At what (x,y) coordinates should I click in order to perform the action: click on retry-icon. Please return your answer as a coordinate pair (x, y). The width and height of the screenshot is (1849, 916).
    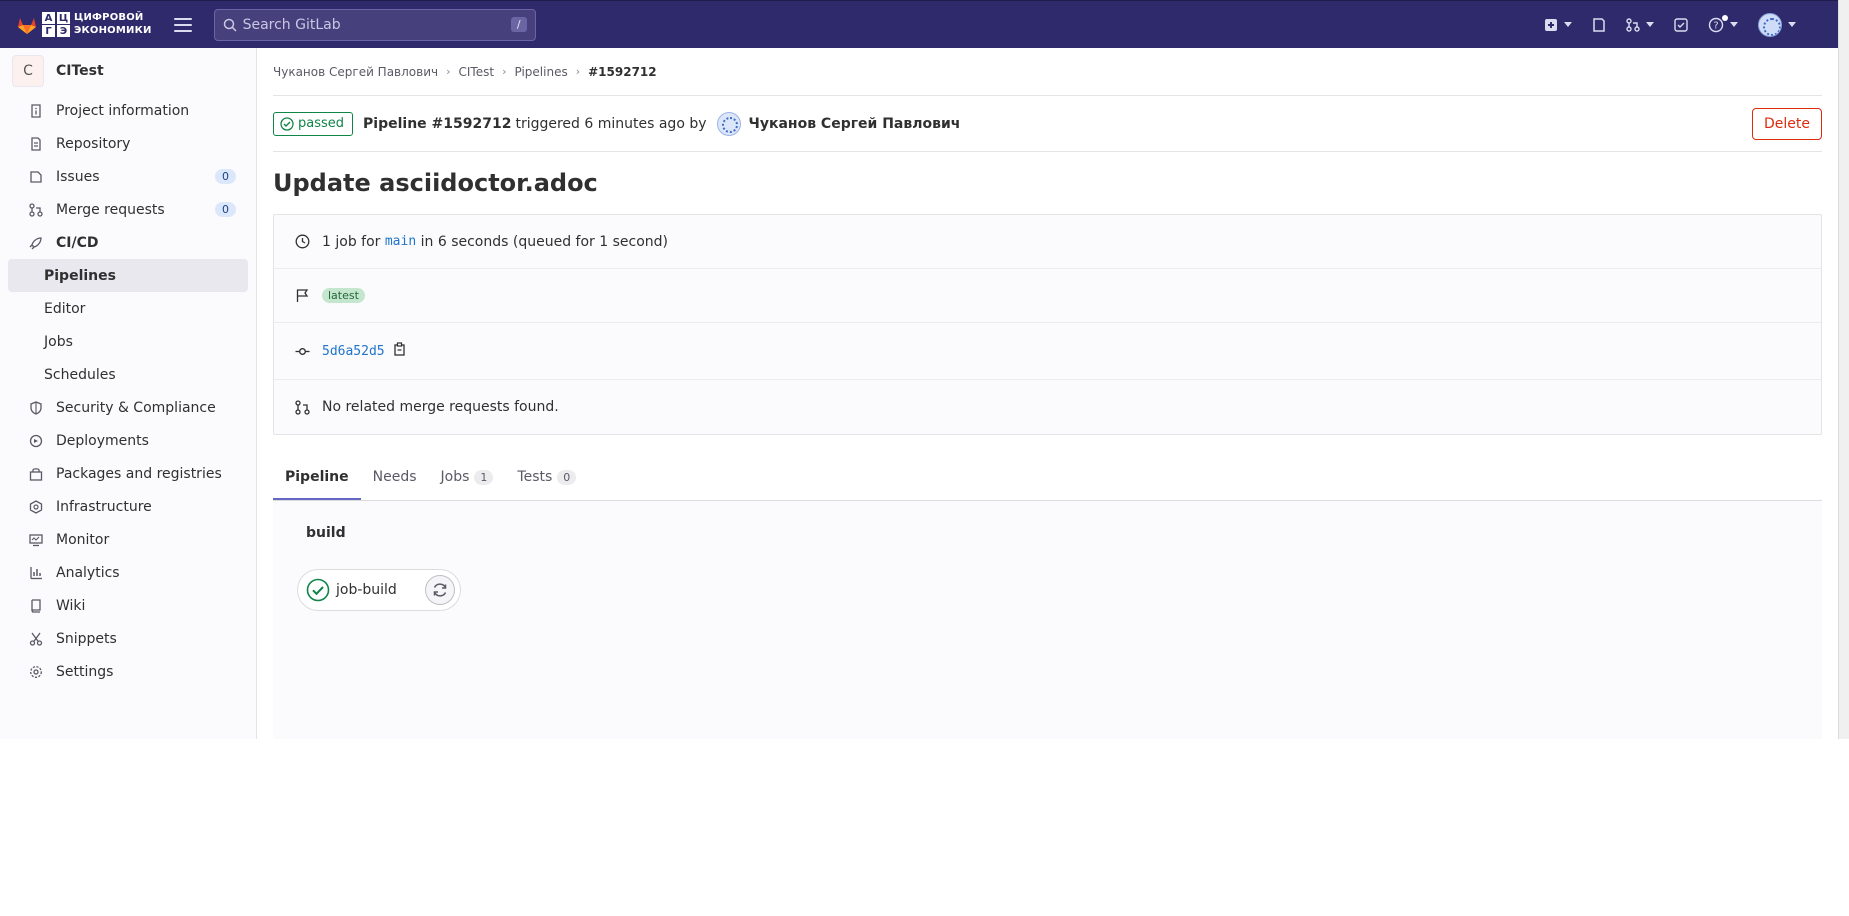
    Looking at the image, I should click on (440, 590).